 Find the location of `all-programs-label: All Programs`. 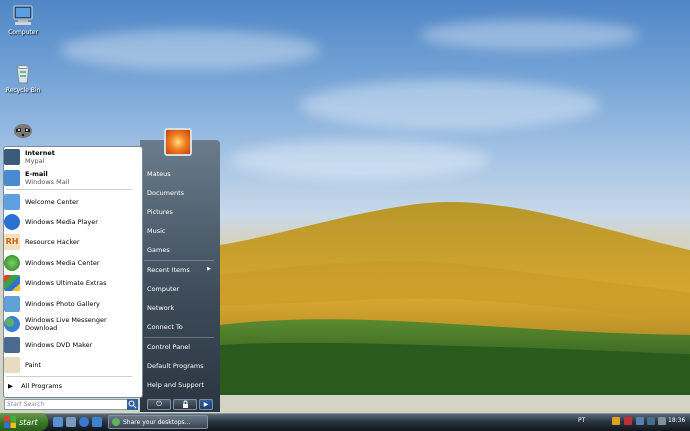

all-programs-label: All Programs is located at coordinates (42, 386).